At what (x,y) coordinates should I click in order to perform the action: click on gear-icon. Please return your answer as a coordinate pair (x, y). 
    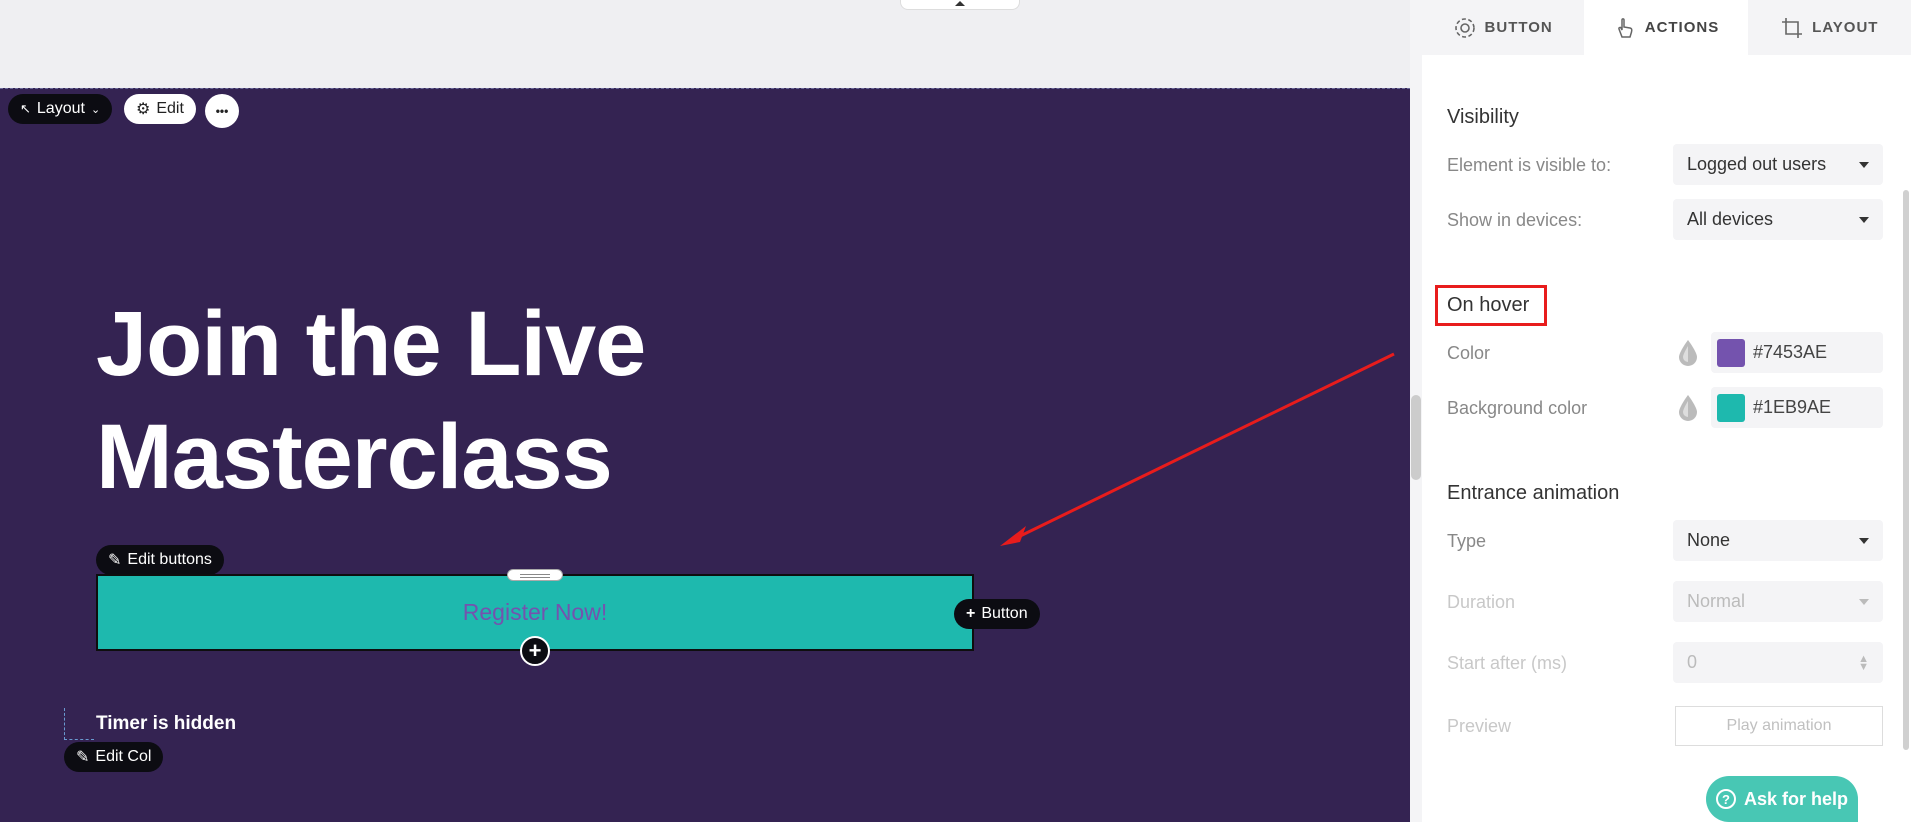
    Looking at the image, I should click on (1464, 27).